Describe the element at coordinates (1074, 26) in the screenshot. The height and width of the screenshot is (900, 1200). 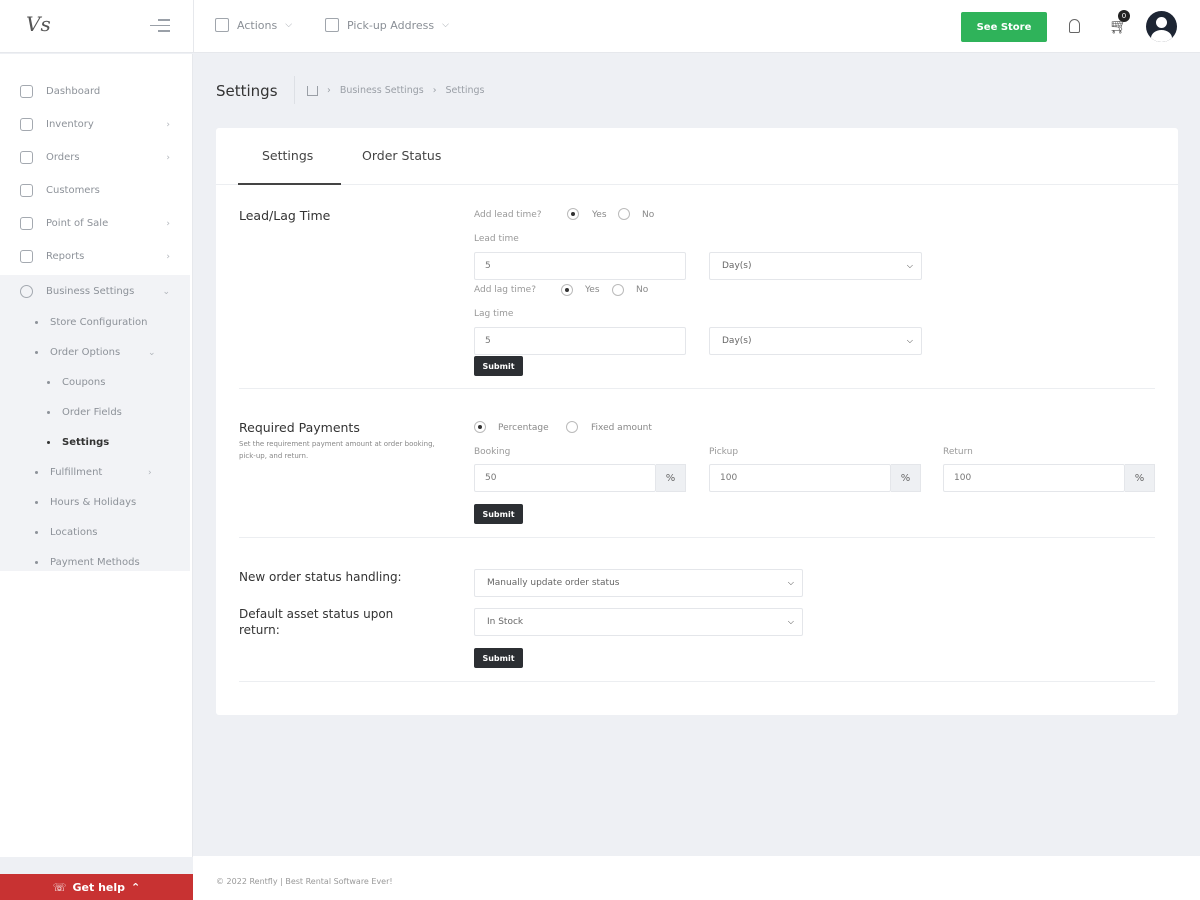
I see `bell-icon` at that location.